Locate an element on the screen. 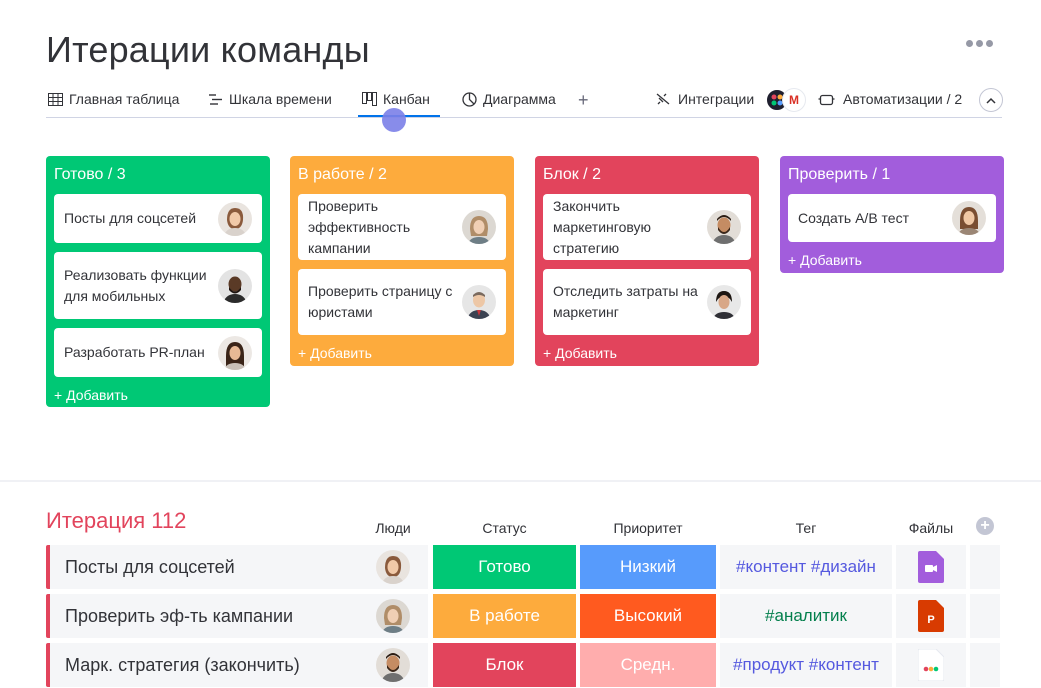  priority-cell: Средн. is located at coordinates (648, 665).